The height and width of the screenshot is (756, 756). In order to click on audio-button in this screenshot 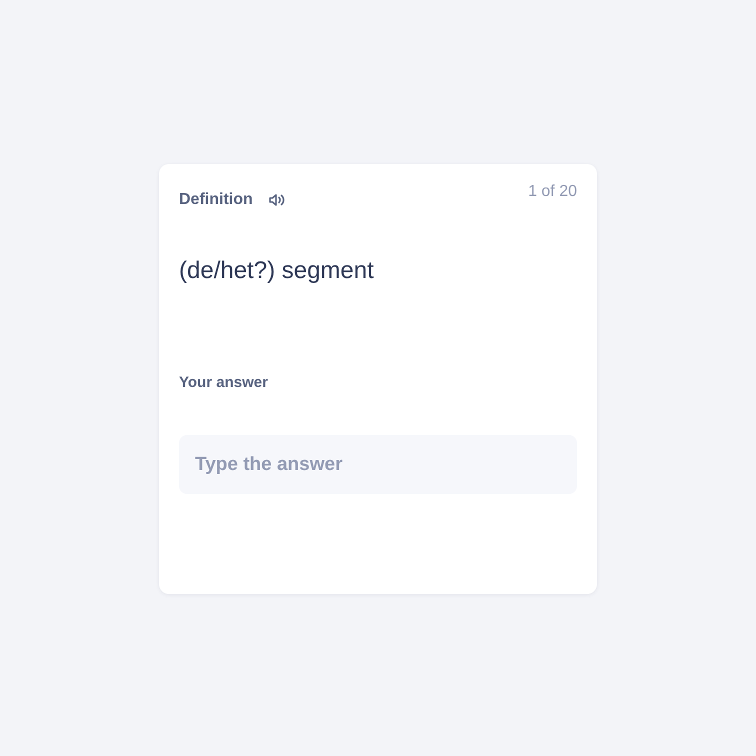, I will do `click(276, 200)`.